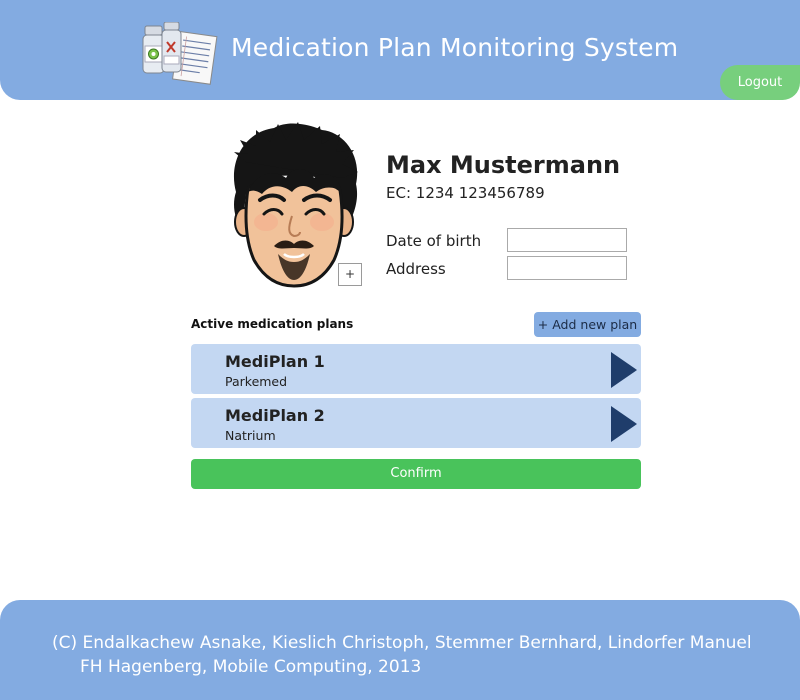 This screenshot has width=800, height=700. What do you see at coordinates (587, 324) in the screenshot?
I see `add-new-plan-button: + Add new plan` at bounding box center [587, 324].